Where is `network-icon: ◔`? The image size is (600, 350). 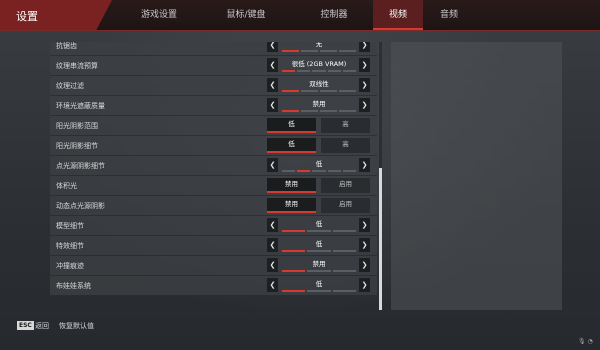
network-icon: ◔ is located at coordinates (590, 341).